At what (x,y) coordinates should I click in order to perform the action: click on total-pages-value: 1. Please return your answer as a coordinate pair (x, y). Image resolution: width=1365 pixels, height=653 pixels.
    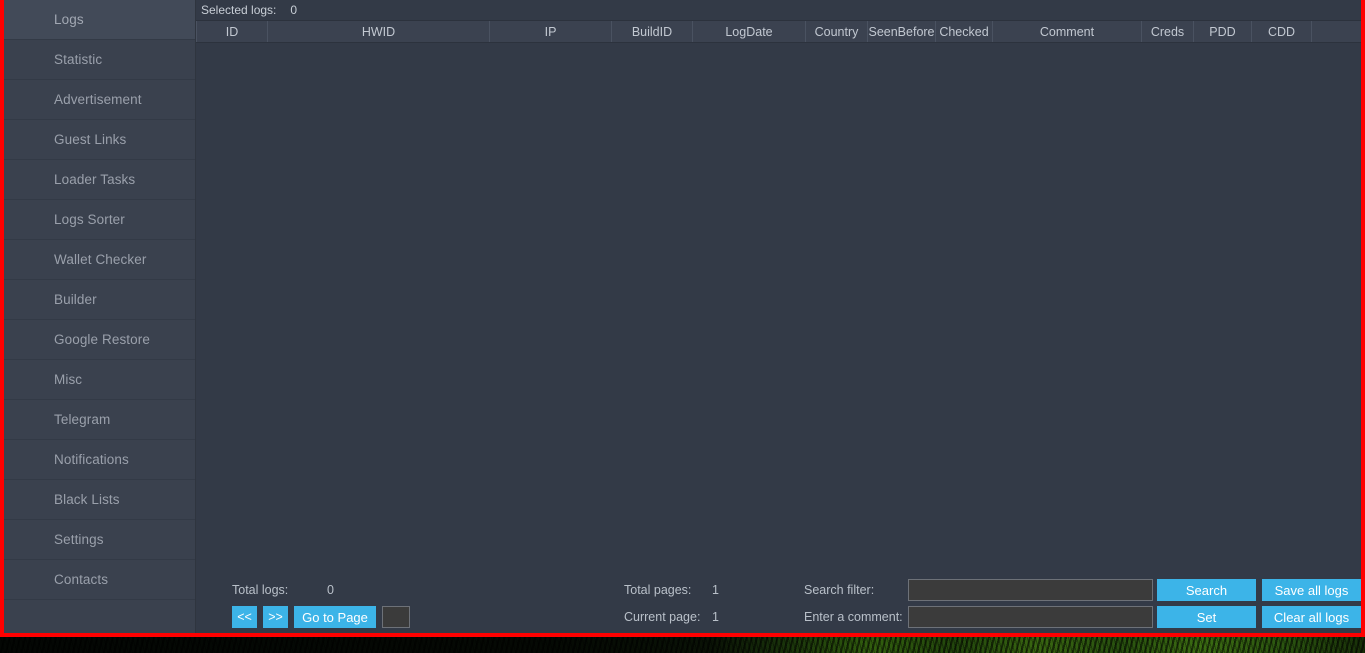
    Looking at the image, I should click on (715, 590).